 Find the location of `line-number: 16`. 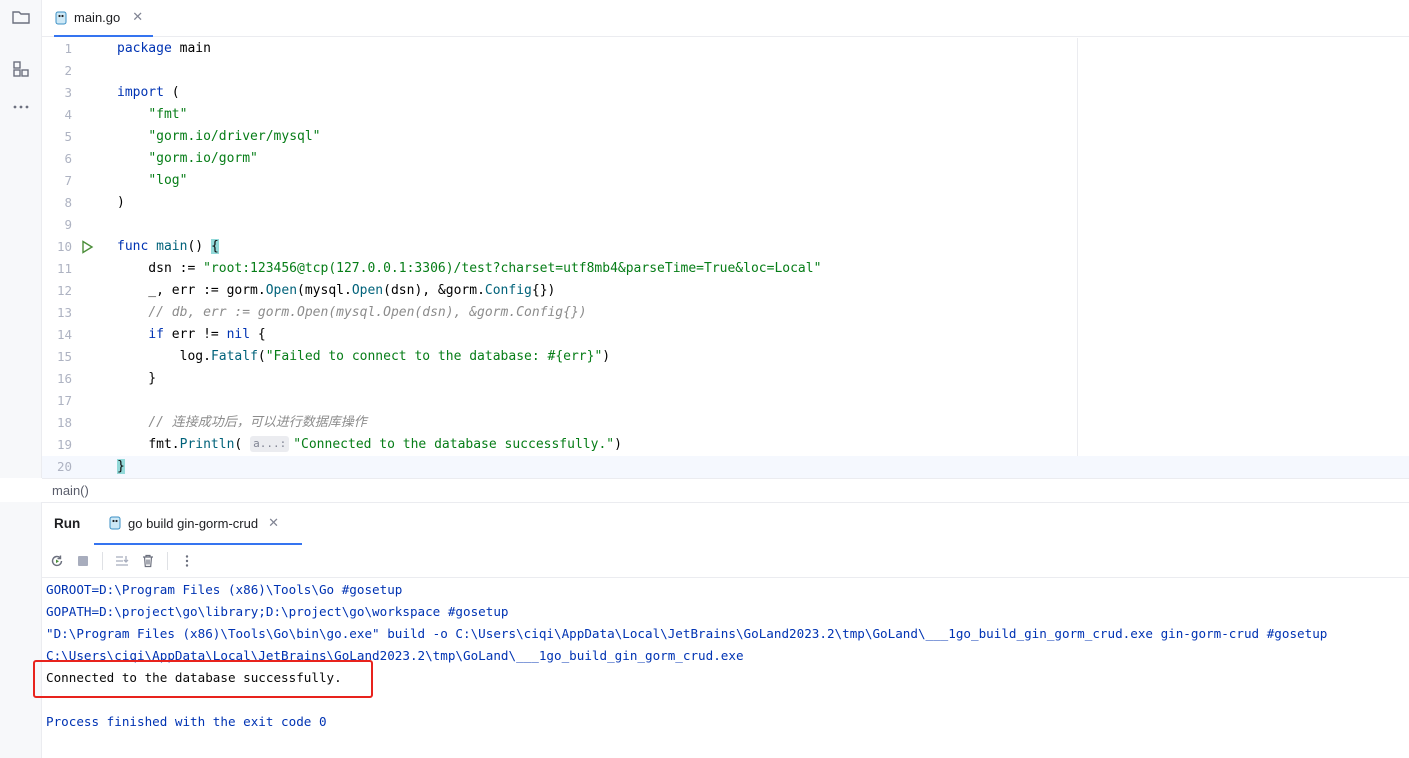

line-number: 16 is located at coordinates (64, 378).